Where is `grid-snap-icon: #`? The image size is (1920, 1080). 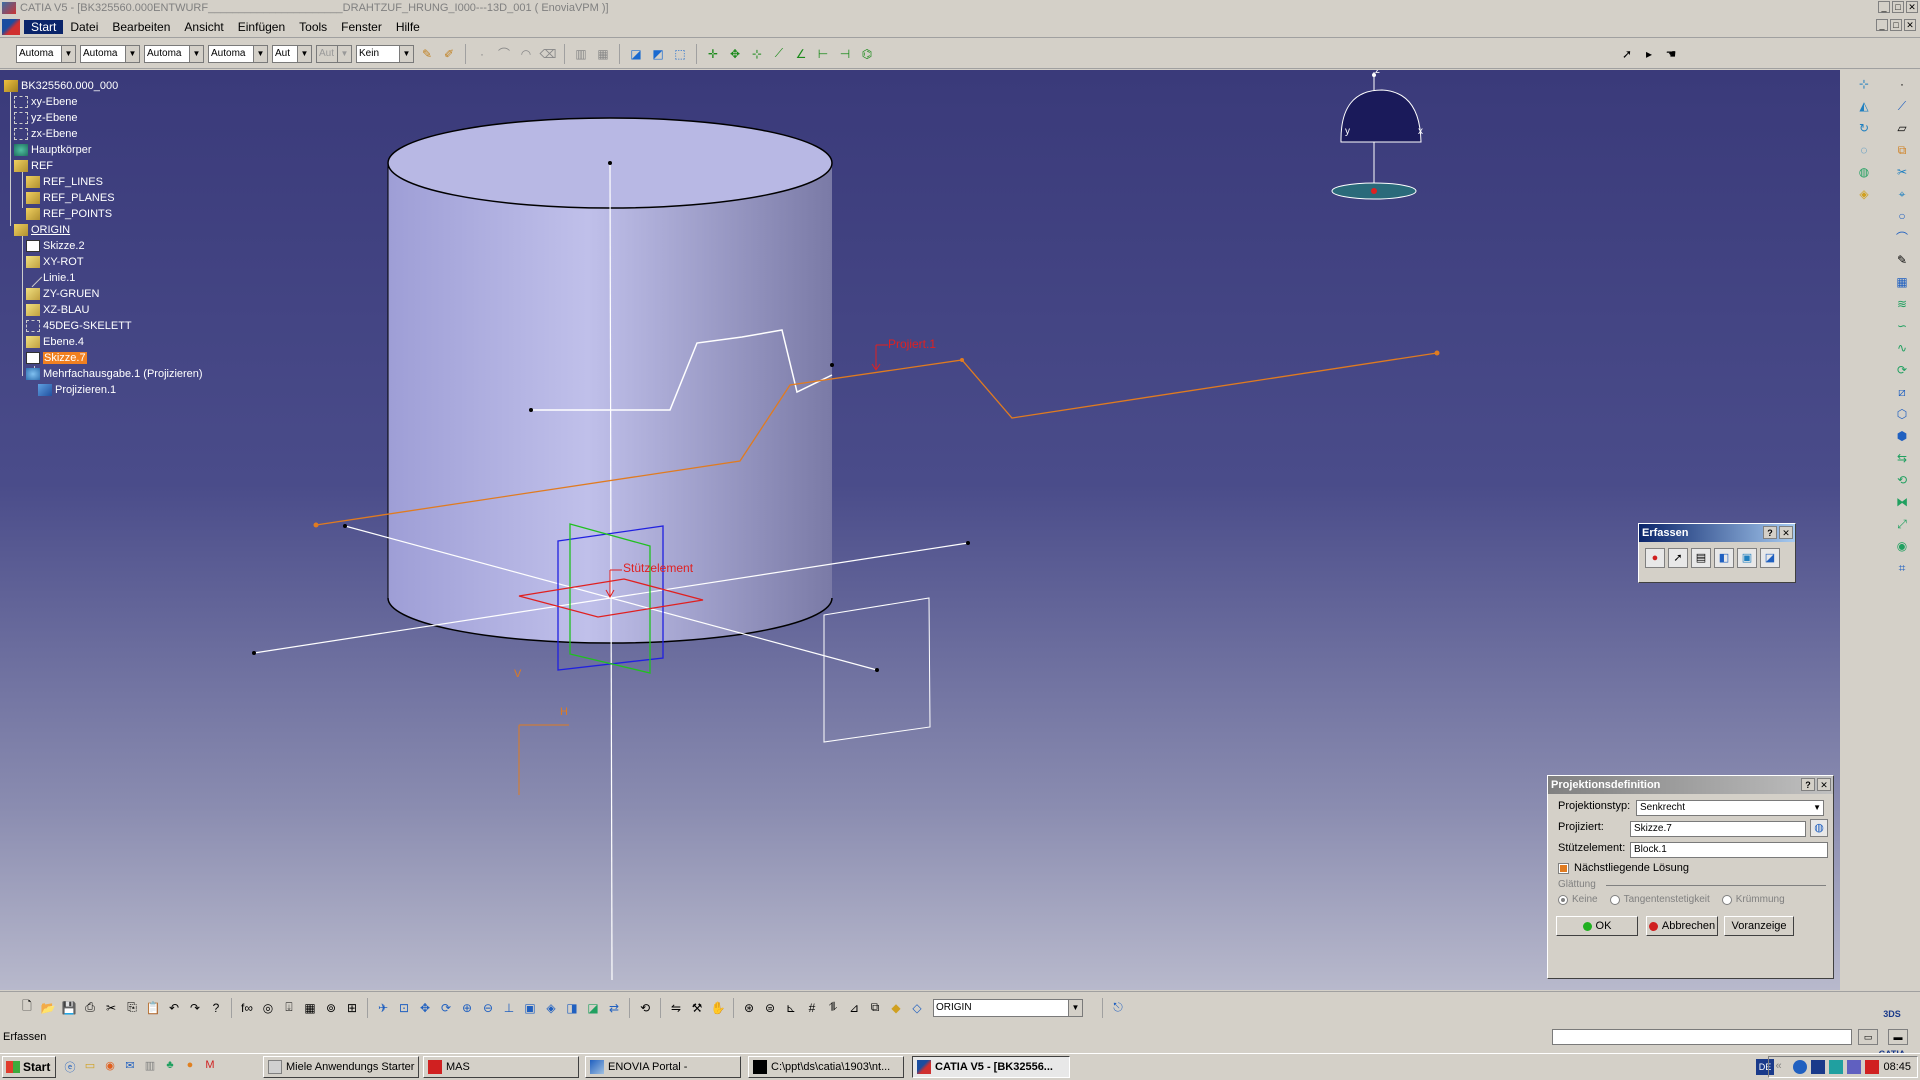 grid-snap-icon: # is located at coordinates (812, 1008).